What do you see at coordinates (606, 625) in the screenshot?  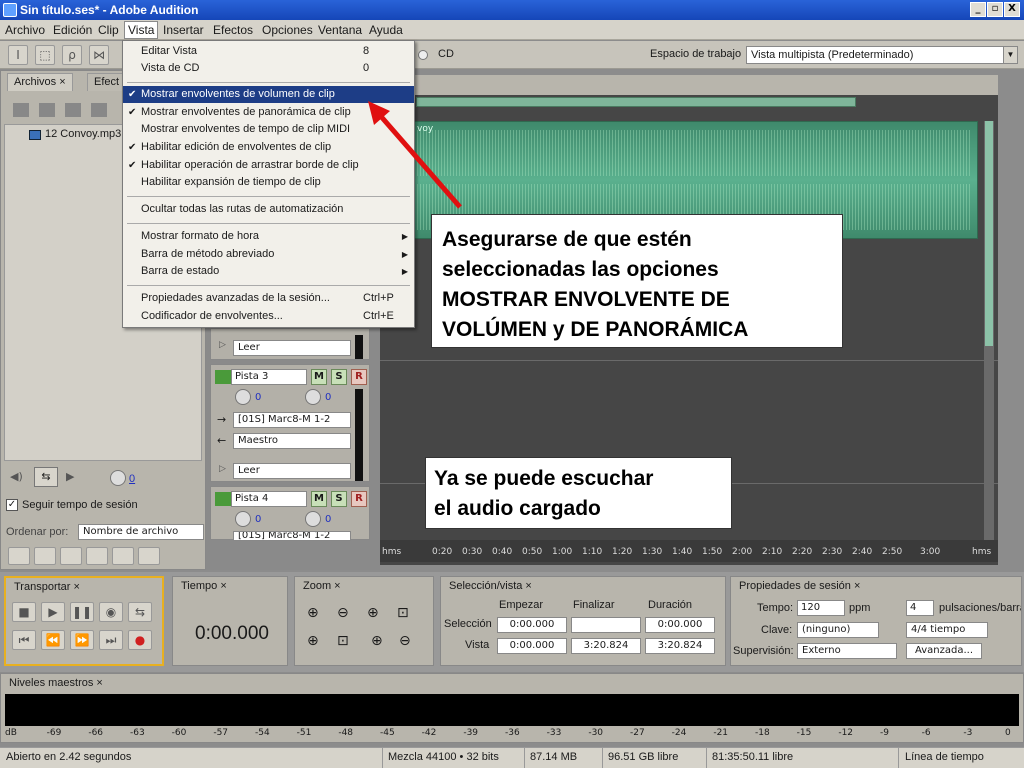 I see `selection-end-field` at bounding box center [606, 625].